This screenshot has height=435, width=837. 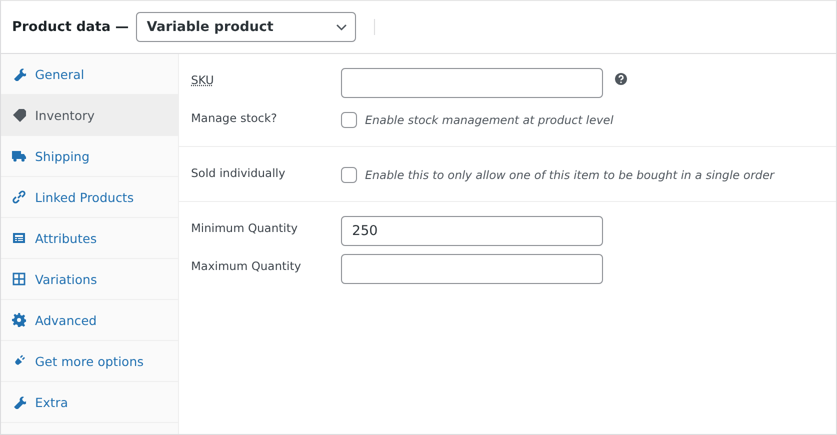 What do you see at coordinates (472, 231) in the screenshot?
I see `input-field: 250` at bounding box center [472, 231].